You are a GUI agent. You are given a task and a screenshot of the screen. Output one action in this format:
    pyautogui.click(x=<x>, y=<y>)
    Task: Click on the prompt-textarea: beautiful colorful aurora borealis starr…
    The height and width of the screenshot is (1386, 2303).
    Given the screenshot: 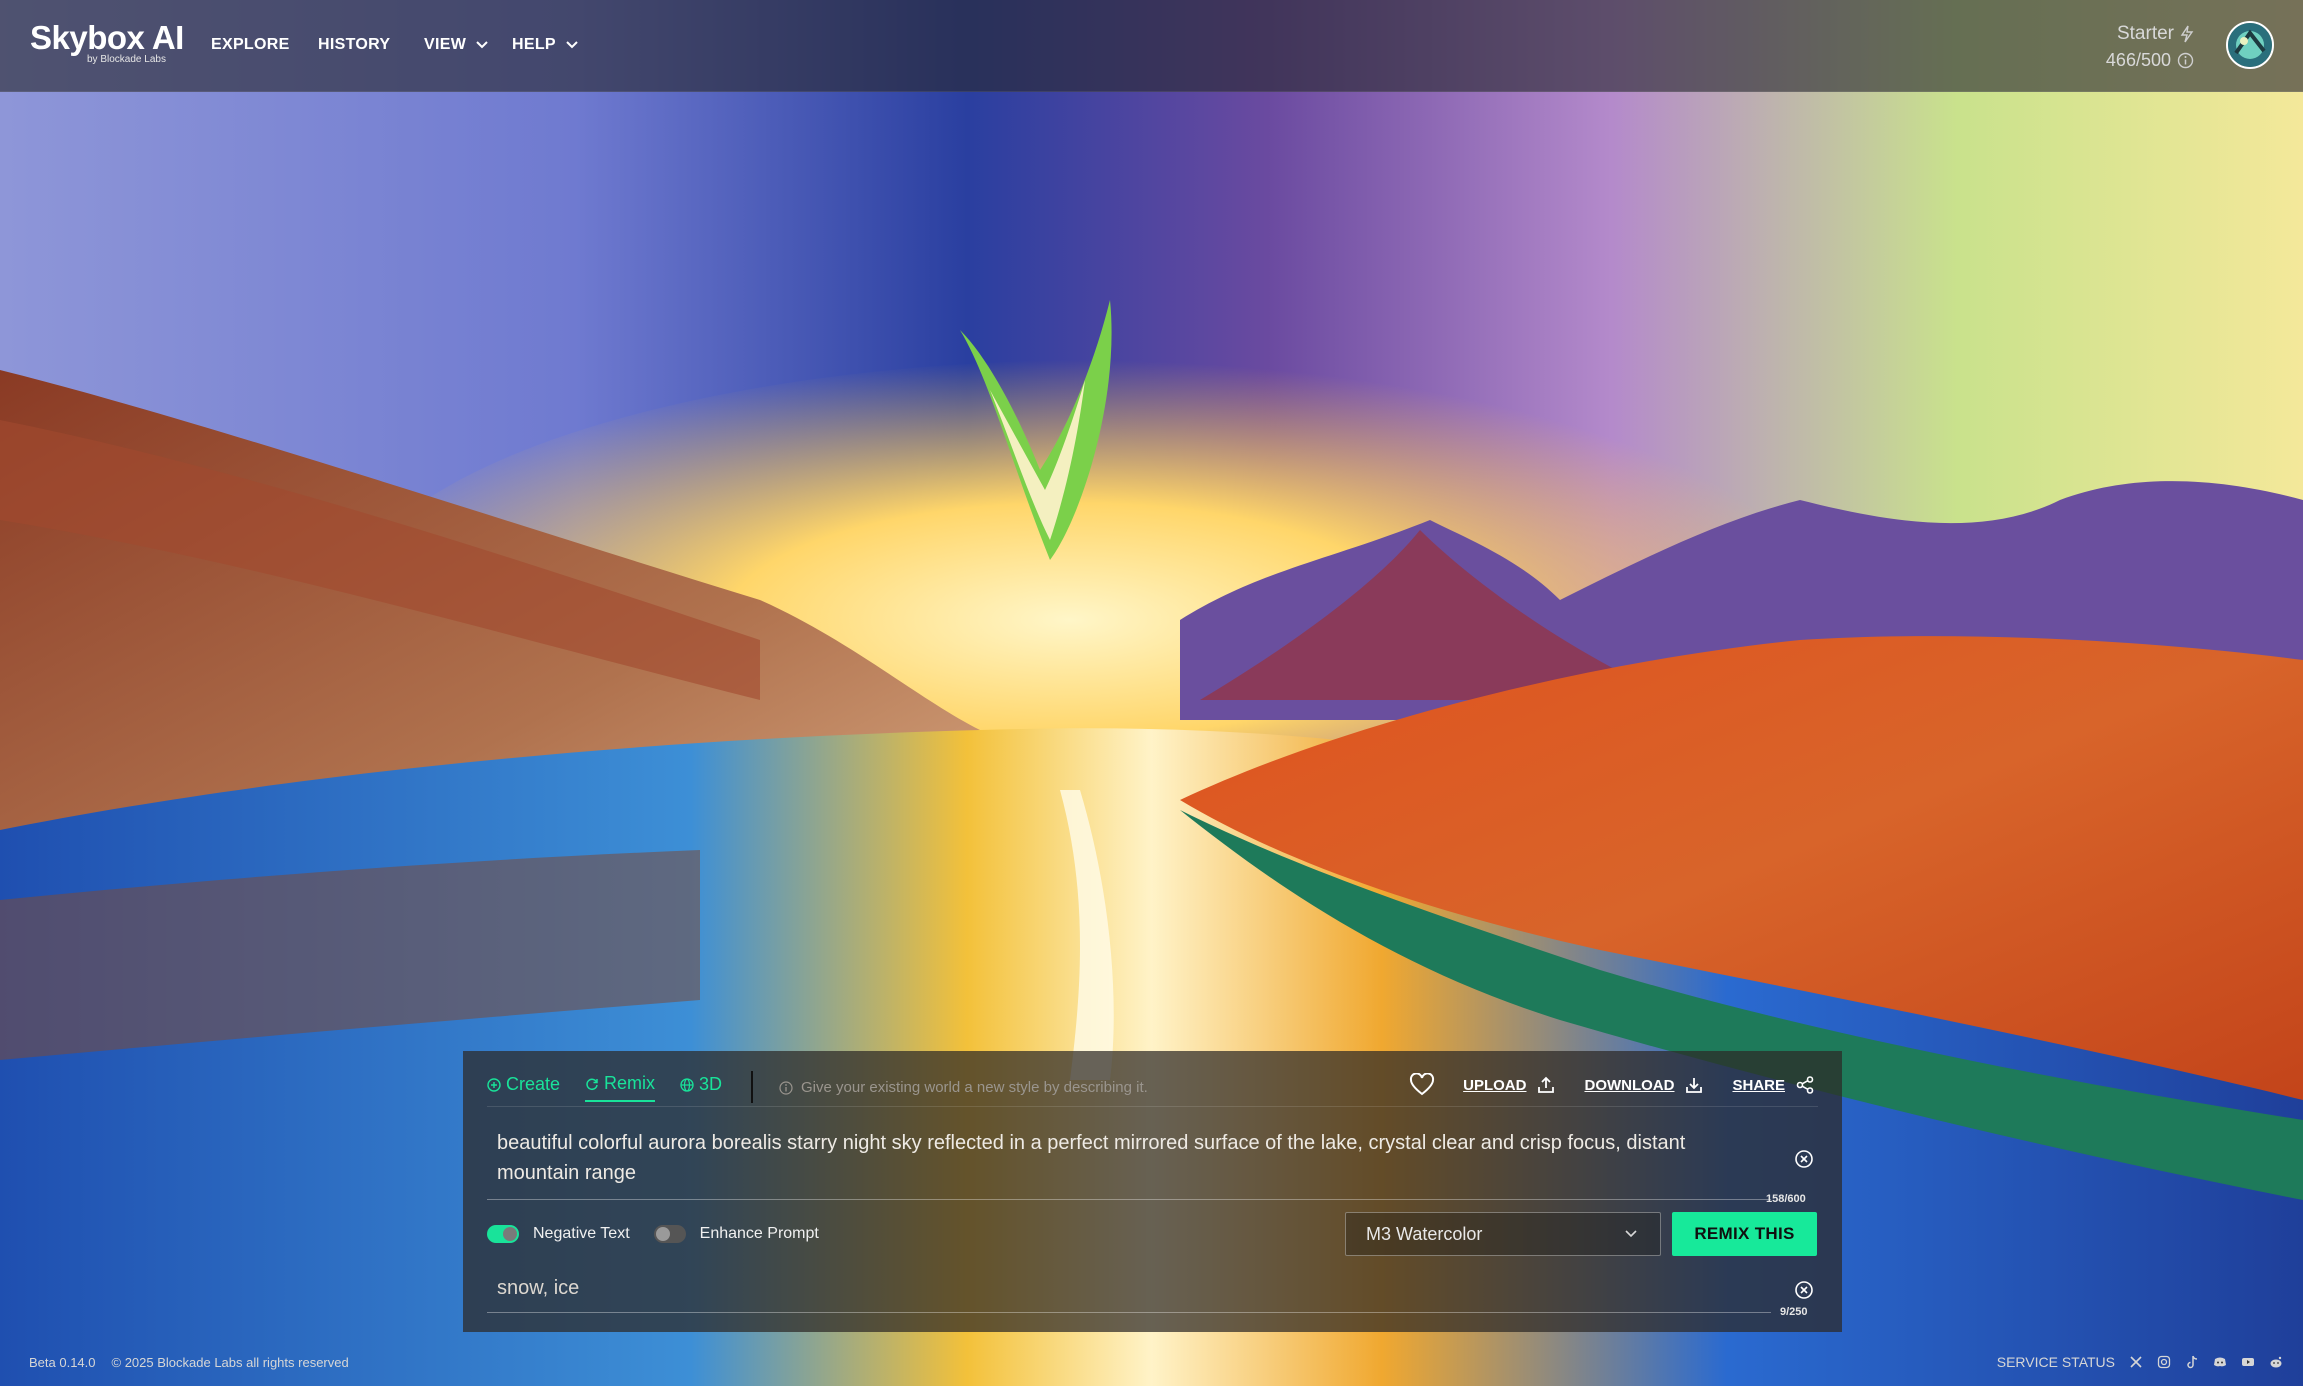 What is the action you would take?
    pyautogui.click(x=1127, y=1158)
    